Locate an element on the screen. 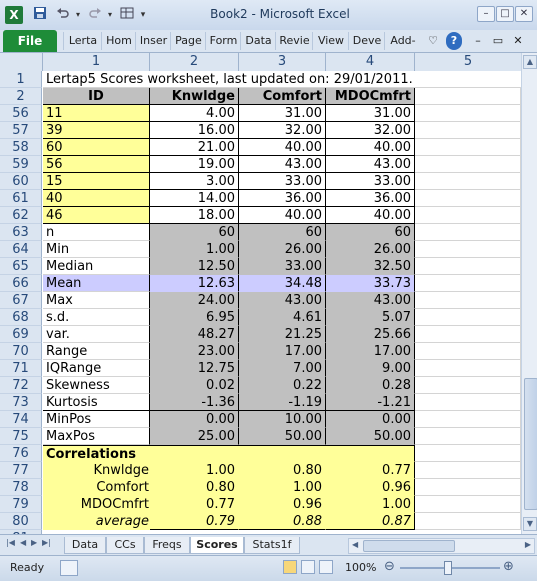  tab-home: Hom is located at coordinates (118, 41).